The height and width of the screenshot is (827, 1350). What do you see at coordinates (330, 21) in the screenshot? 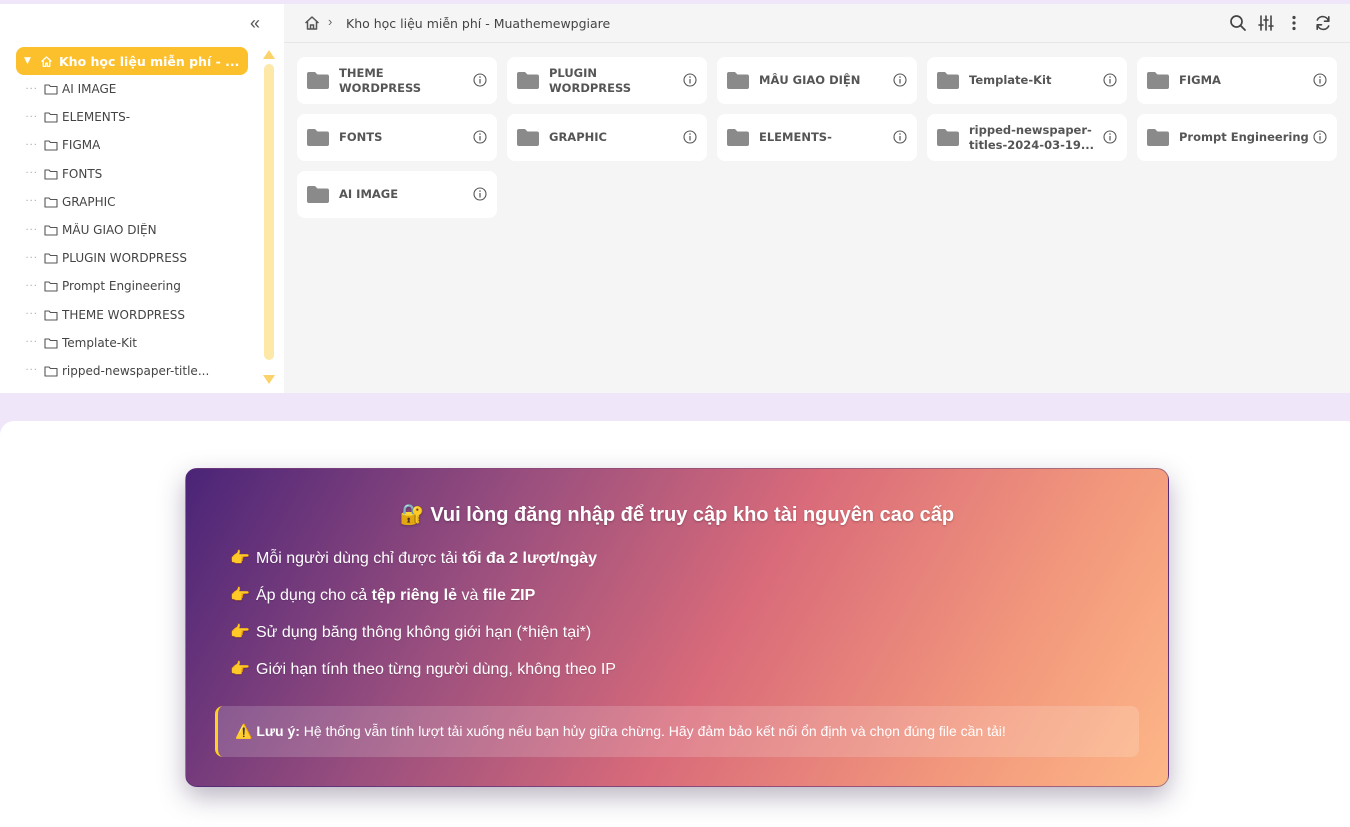
I see `chevron-right-icon: ›` at bounding box center [330, 21].